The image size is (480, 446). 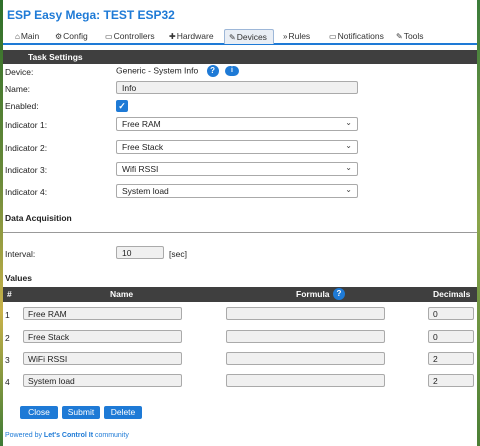 I want to click on tab-label: Config, so click(x=75, y=36).